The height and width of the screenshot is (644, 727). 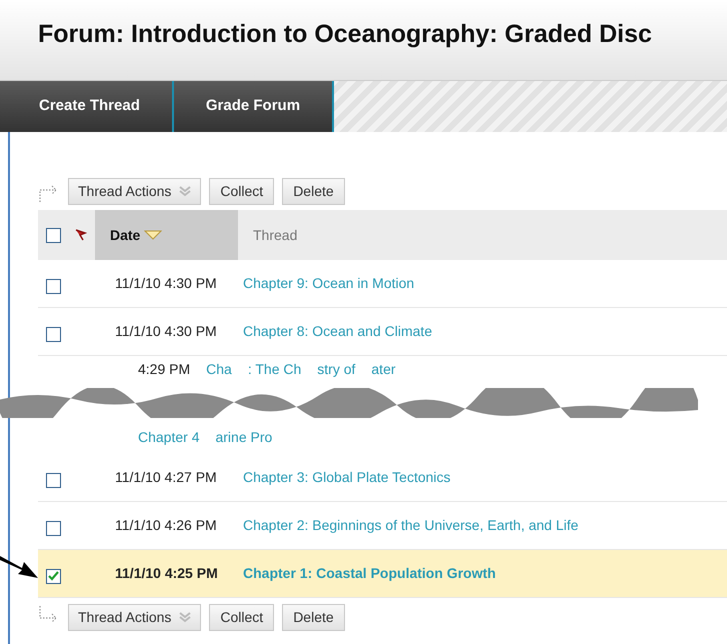 What do you see at coordinates (153, 235) in the screenshot?
I see `sort-triangle-icon` at bounding box center [153, 235].